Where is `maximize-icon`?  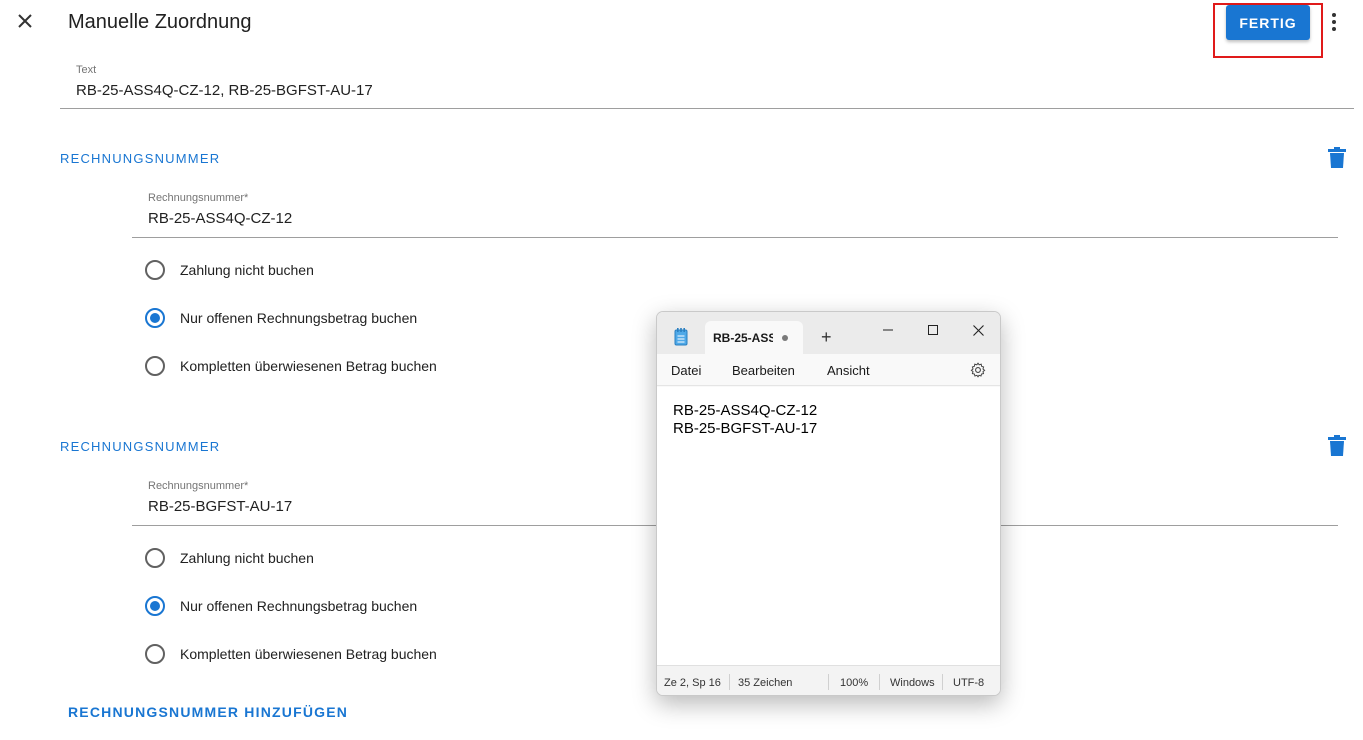 maximize-icon is located at coordinates (933, 330).